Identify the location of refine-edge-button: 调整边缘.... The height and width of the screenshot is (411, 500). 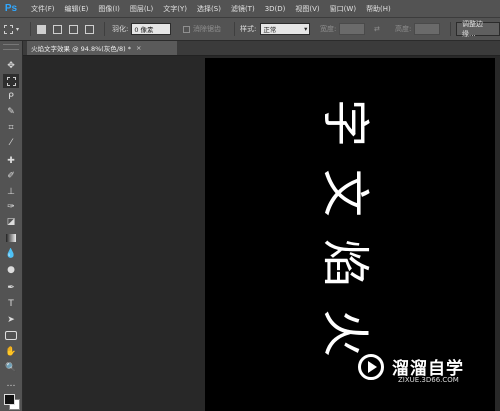
(478, 29).